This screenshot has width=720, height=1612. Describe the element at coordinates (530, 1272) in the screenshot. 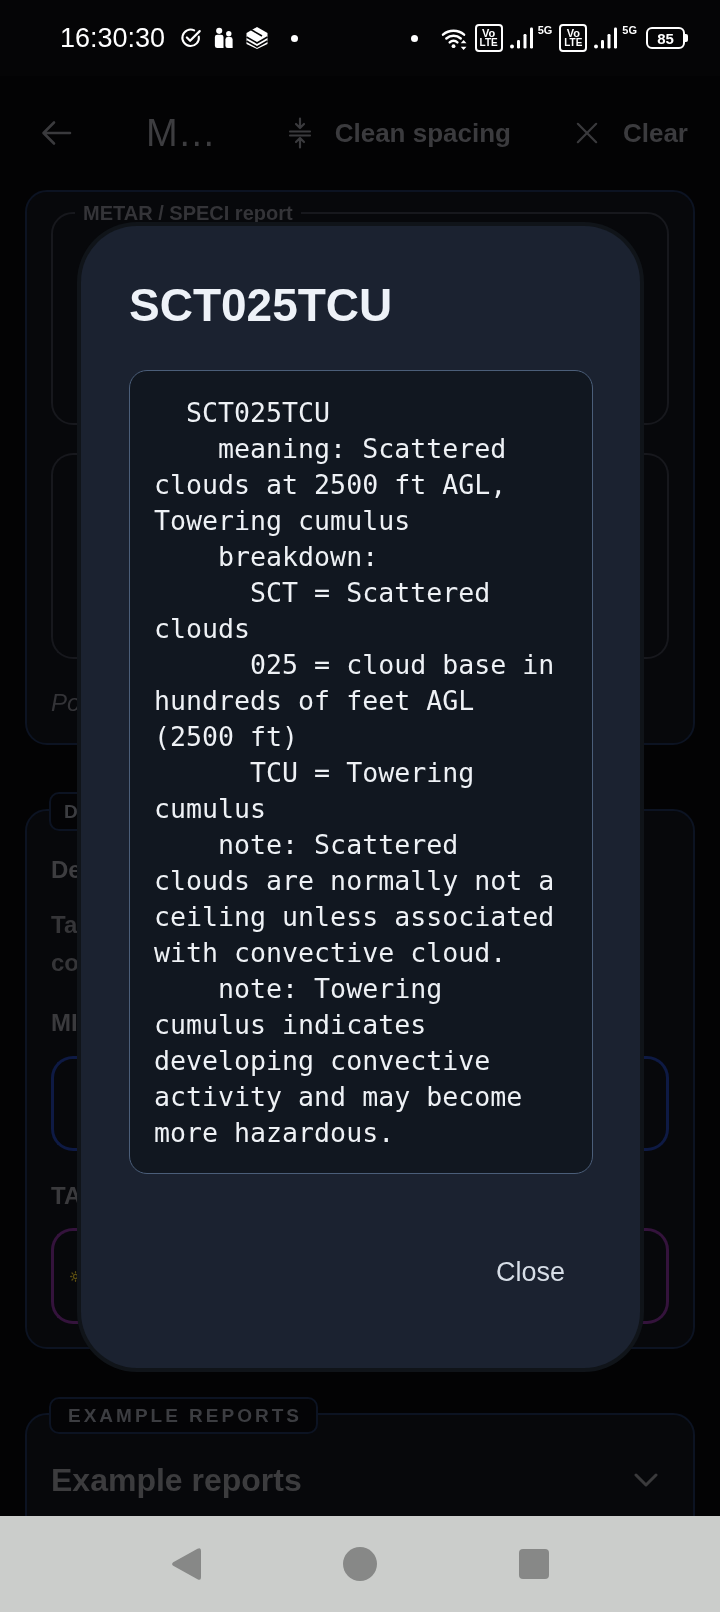

I see `close-button: Close` at that location.